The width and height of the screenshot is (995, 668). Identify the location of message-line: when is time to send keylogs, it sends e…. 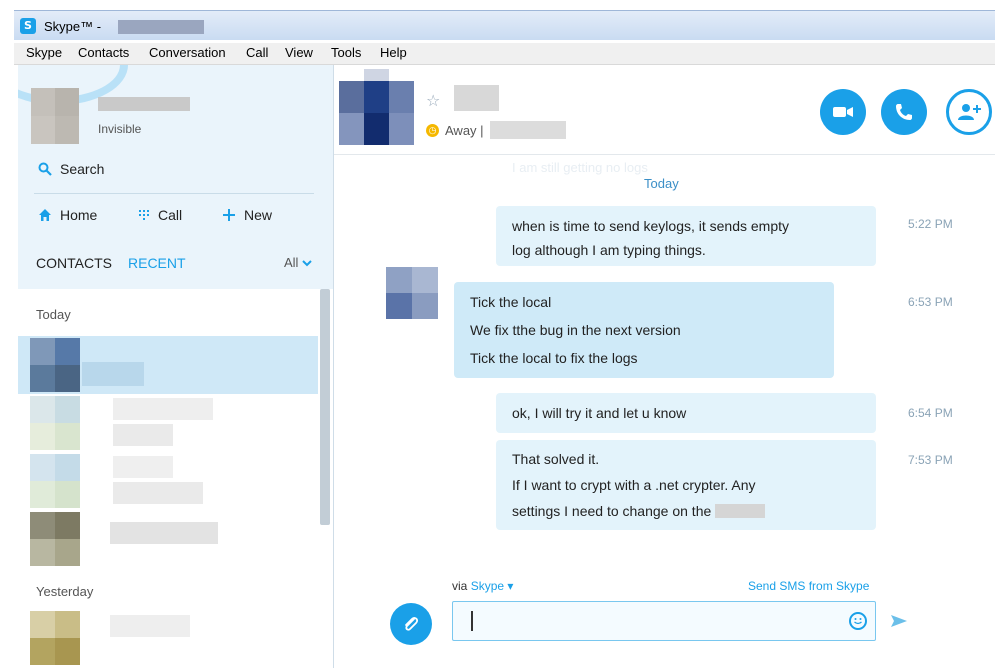
(651, 226).